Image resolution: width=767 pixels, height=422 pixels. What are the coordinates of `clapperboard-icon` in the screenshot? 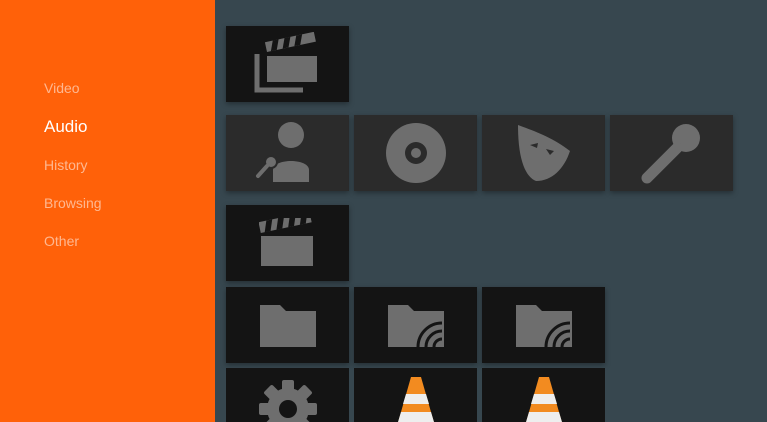 It's located at (285, 242).